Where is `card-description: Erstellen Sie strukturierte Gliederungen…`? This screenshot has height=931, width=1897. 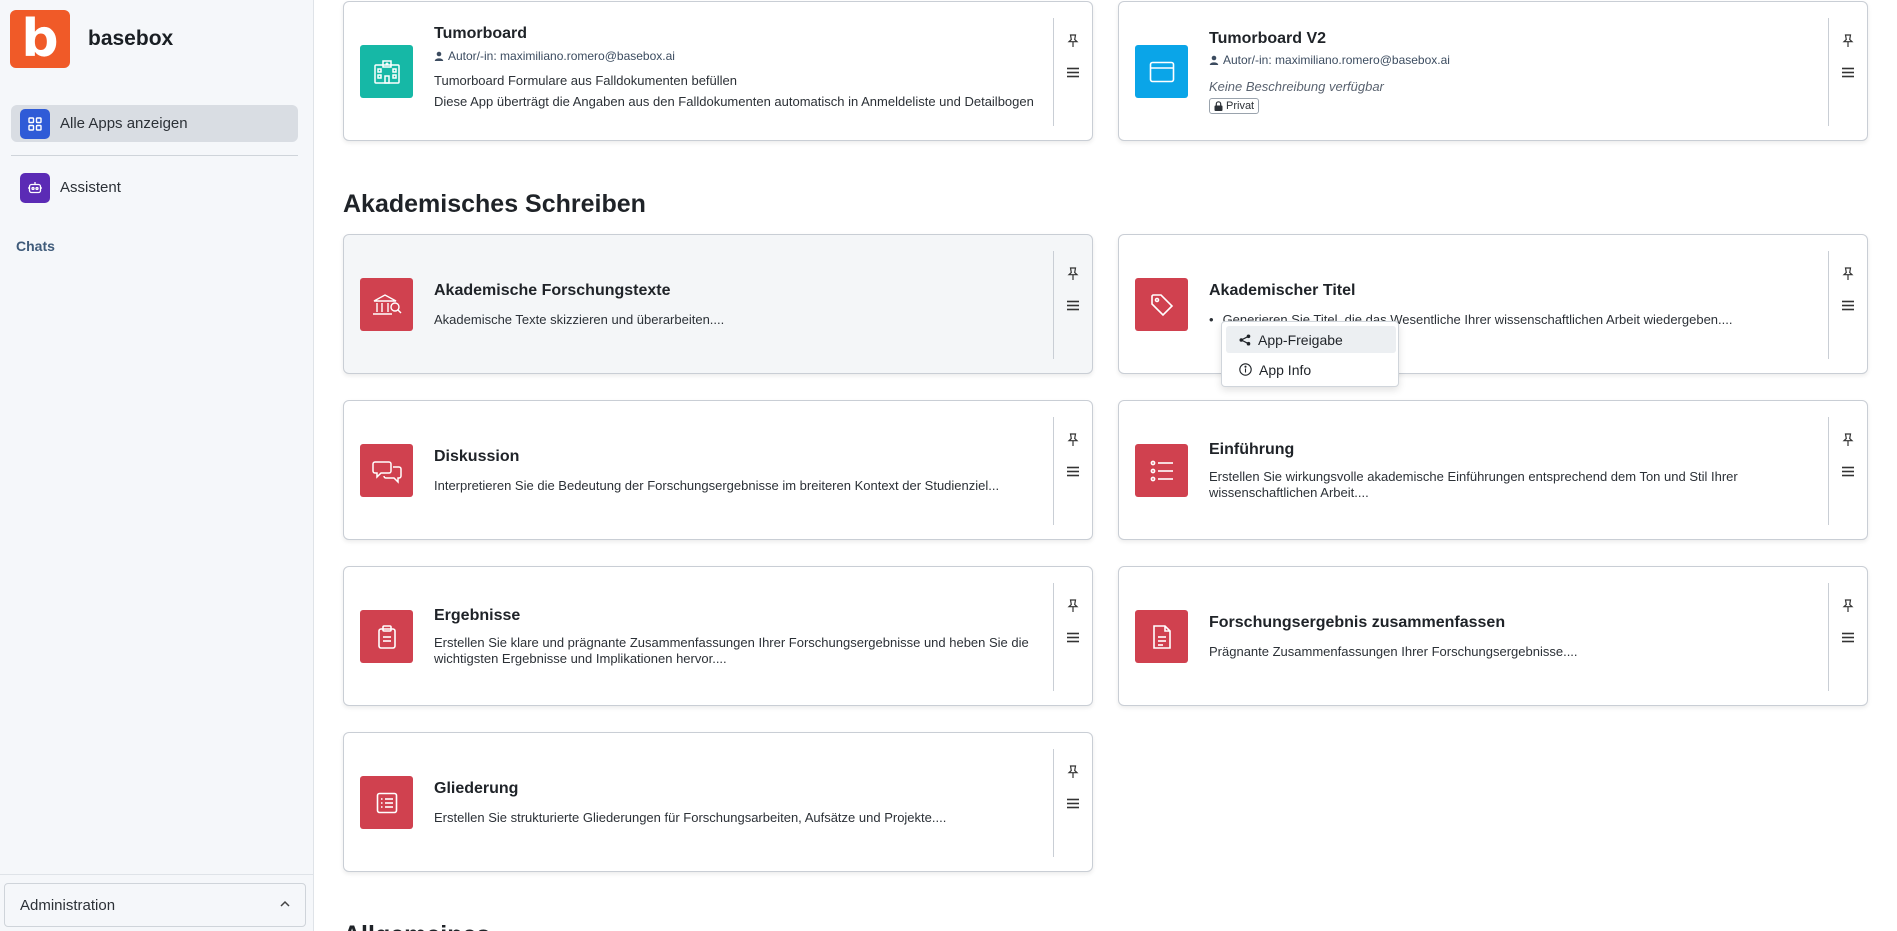 card-description: Erstellen Sie strukturierte Gliederungen… is located at coordinates (690, 817).